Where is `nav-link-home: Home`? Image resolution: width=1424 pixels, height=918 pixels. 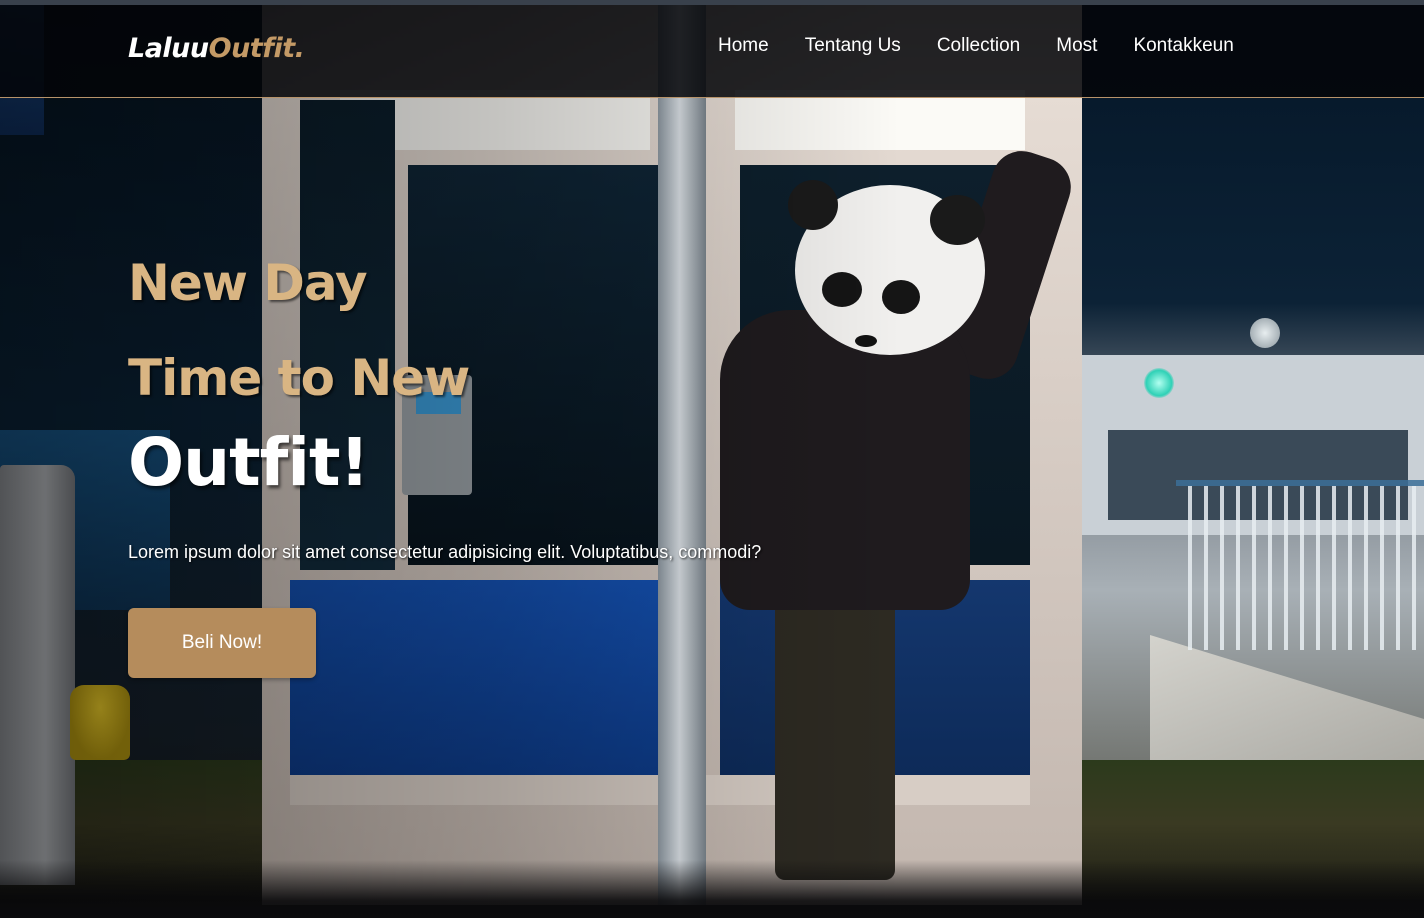 nav-link-home: Home is located at coordinates (743, 46).